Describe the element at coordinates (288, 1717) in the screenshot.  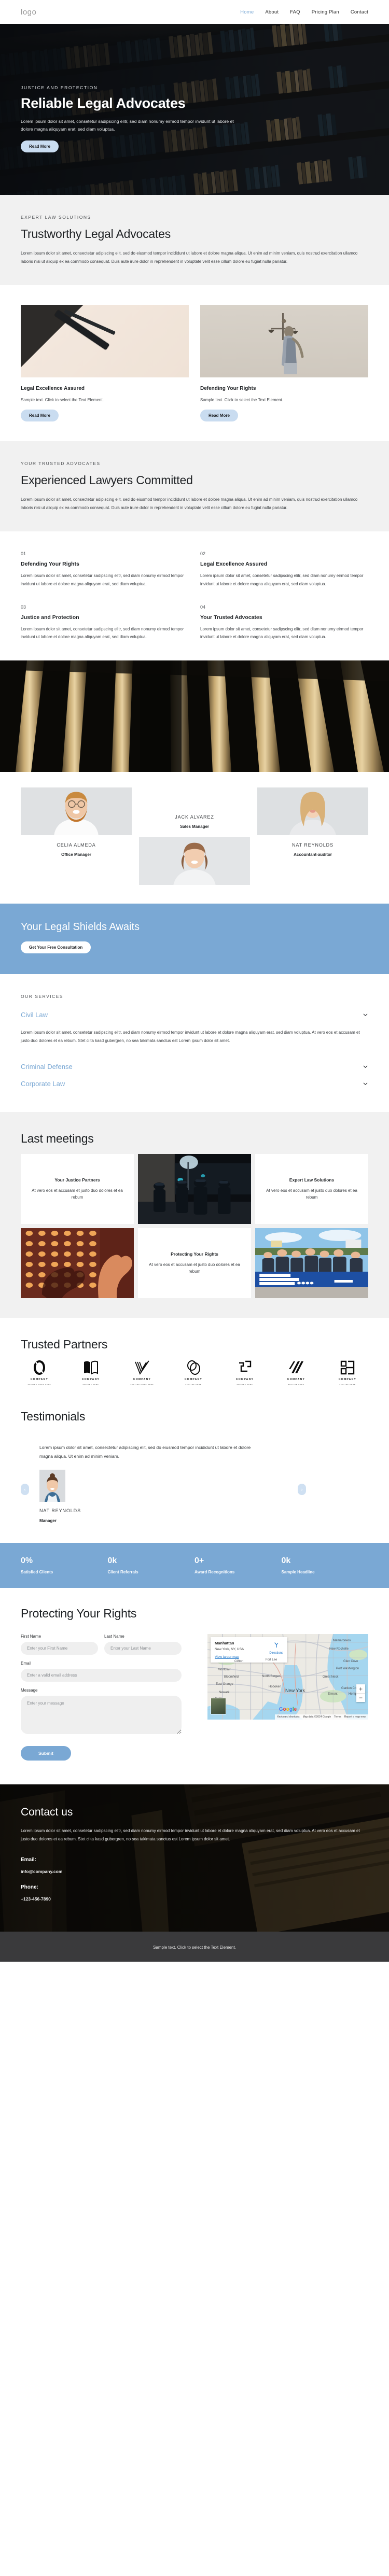
I see `map-keyboard-shortcuts: Keyboard shortcuts` at that location.